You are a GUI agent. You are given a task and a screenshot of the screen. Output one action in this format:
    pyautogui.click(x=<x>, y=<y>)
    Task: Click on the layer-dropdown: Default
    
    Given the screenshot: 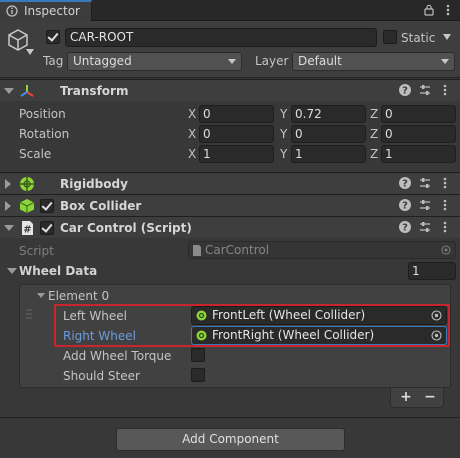 What is the action you would take?
    pyautogui.click(x=373, y=61)
    